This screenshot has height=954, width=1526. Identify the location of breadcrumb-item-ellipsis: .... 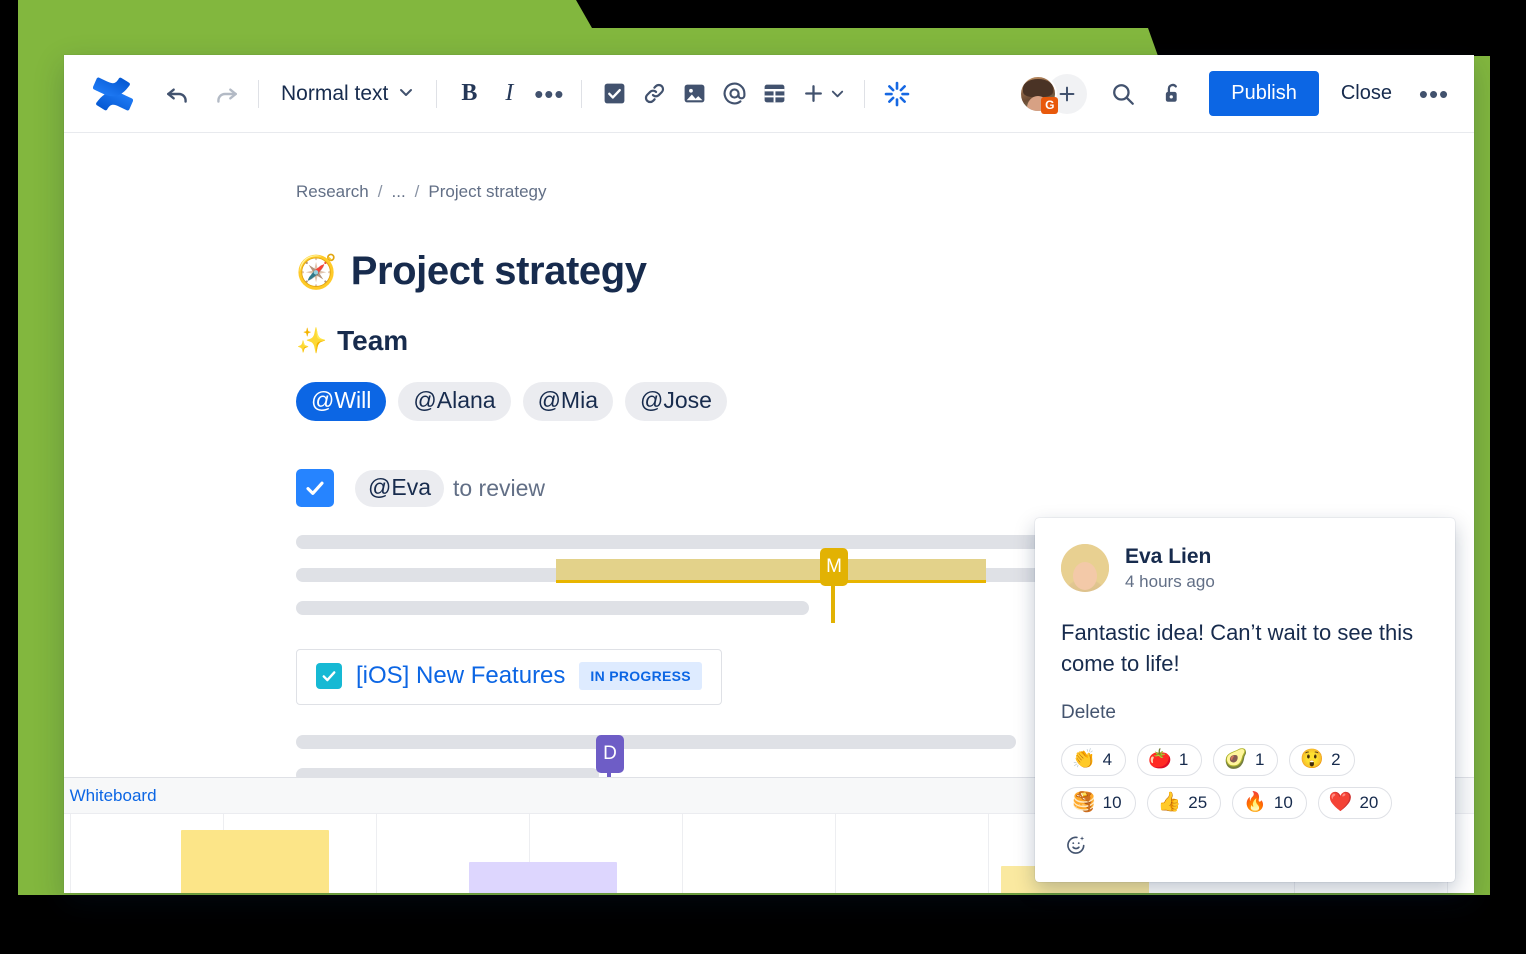
(399, 192).